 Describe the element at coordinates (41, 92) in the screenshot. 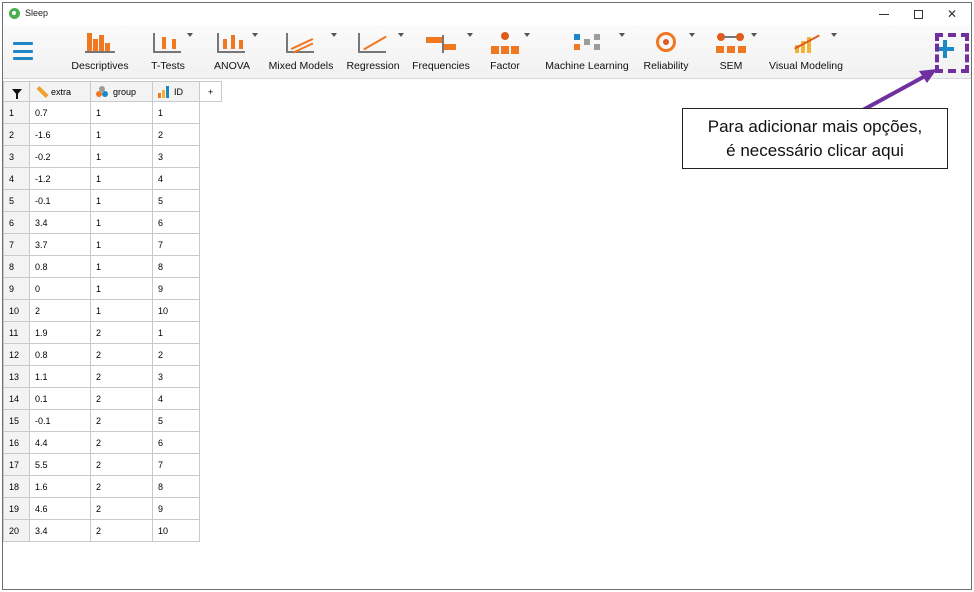

I see `scale-variable-icon` at that location.